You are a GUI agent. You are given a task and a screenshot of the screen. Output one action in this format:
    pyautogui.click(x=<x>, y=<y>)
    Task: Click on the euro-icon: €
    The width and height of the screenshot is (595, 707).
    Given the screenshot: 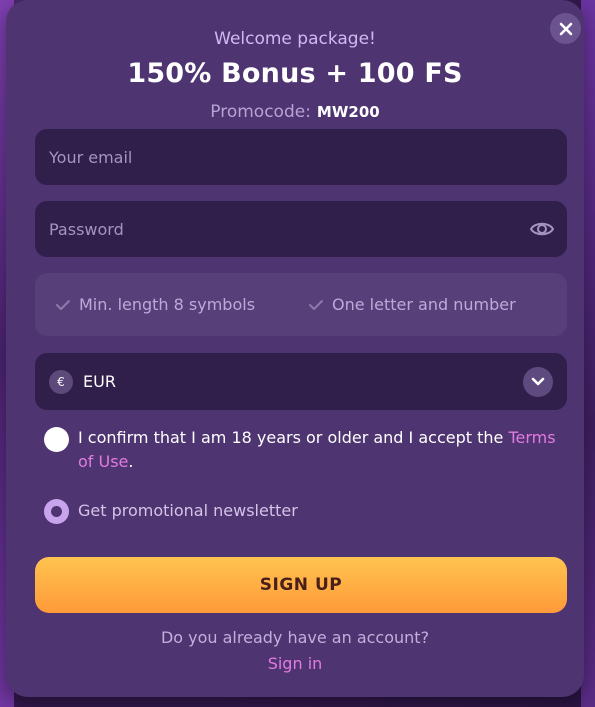 What is the action you would take?
    pyautogui.click(x=61, y=381)
    